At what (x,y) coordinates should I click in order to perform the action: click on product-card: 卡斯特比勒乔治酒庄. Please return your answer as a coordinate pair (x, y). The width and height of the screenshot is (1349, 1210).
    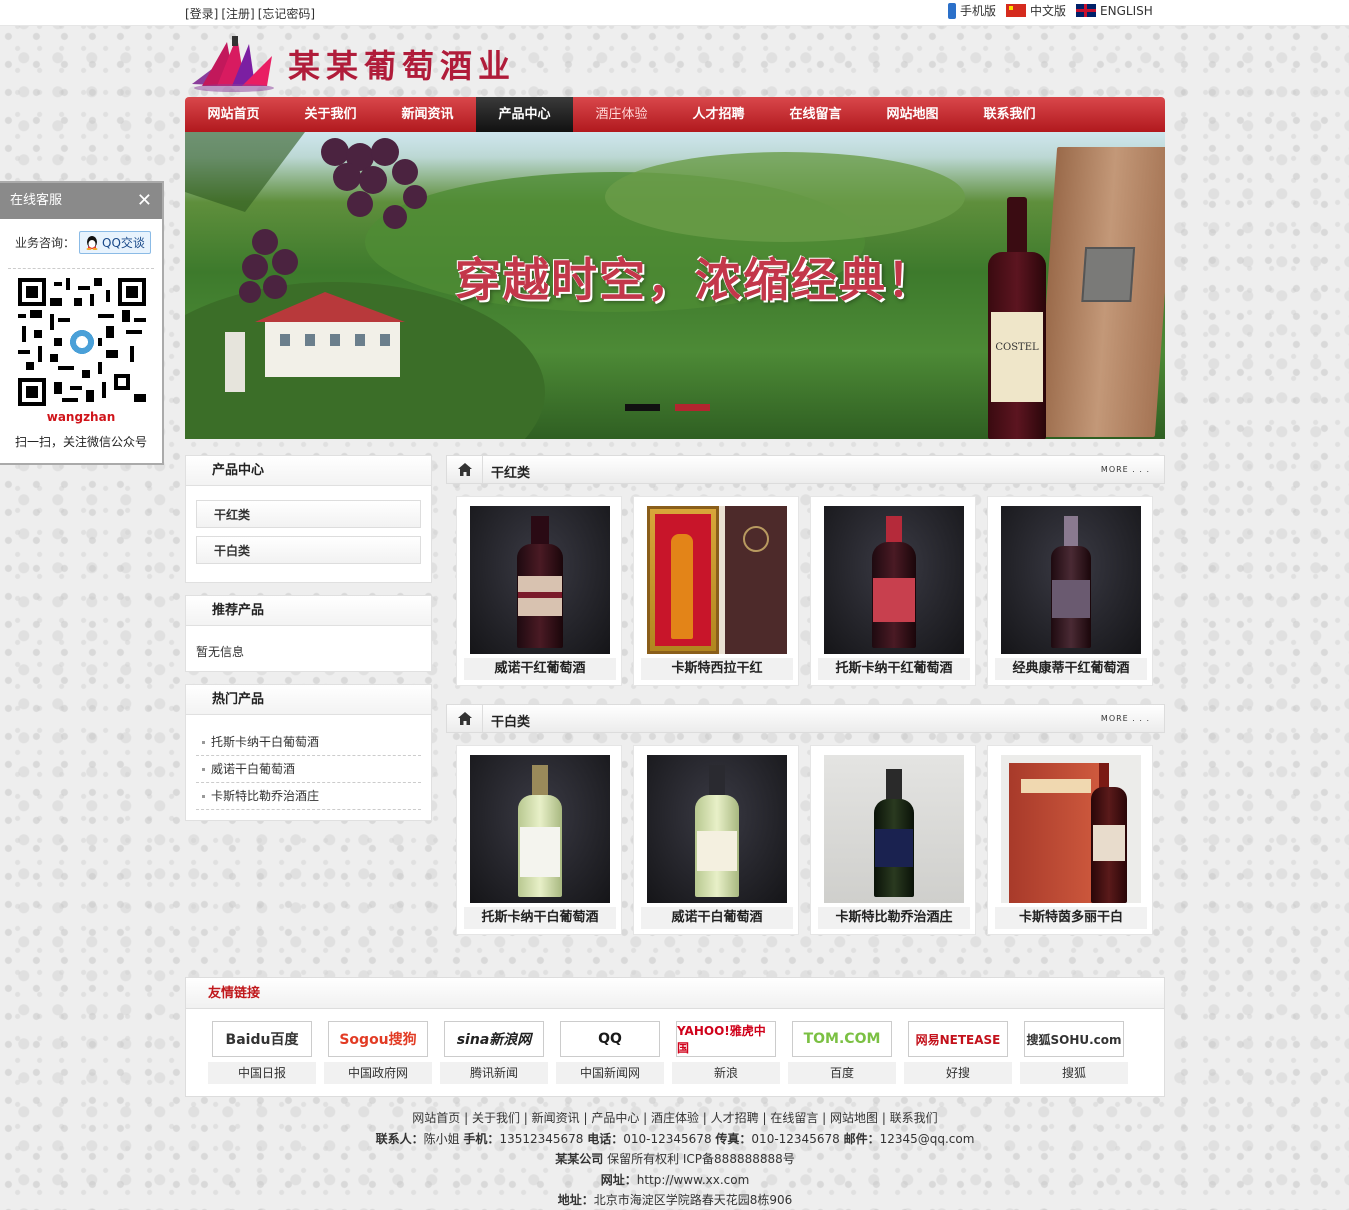
    Looking at the image, I should click on (893, 840).